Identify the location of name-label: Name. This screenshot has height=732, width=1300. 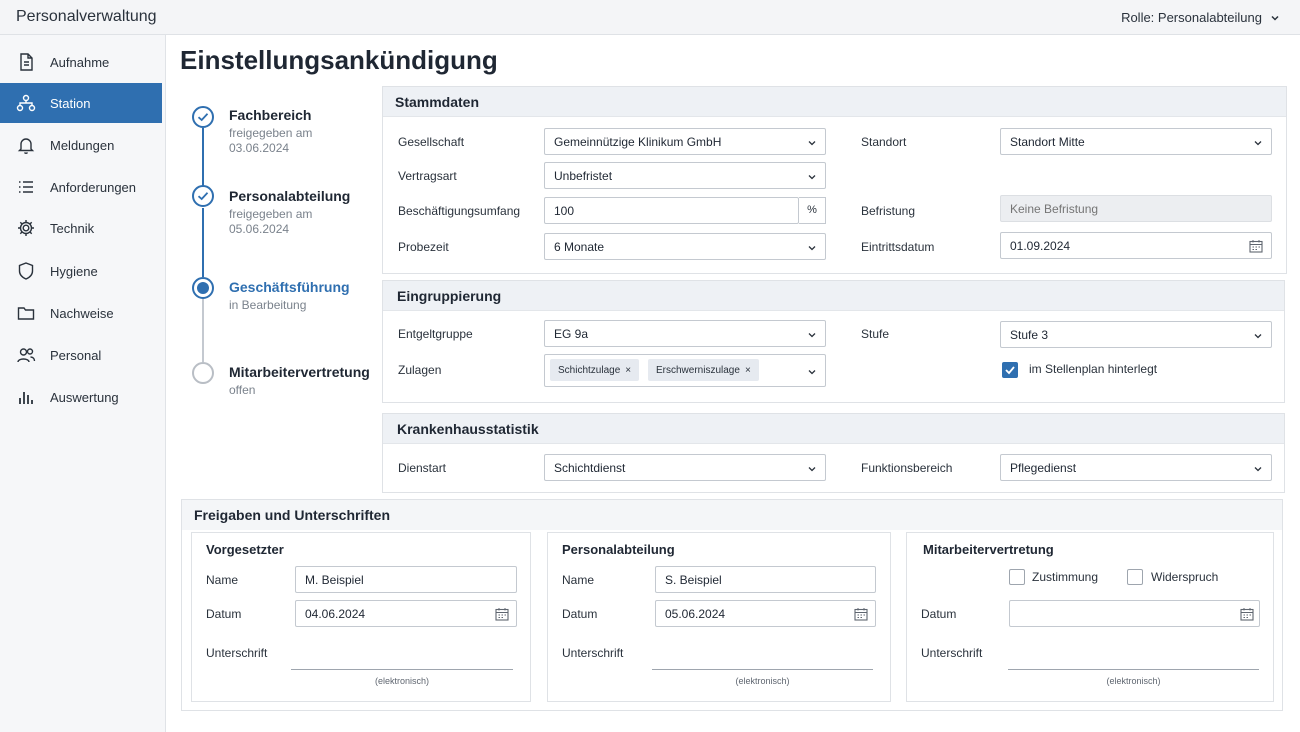
(578, 580).